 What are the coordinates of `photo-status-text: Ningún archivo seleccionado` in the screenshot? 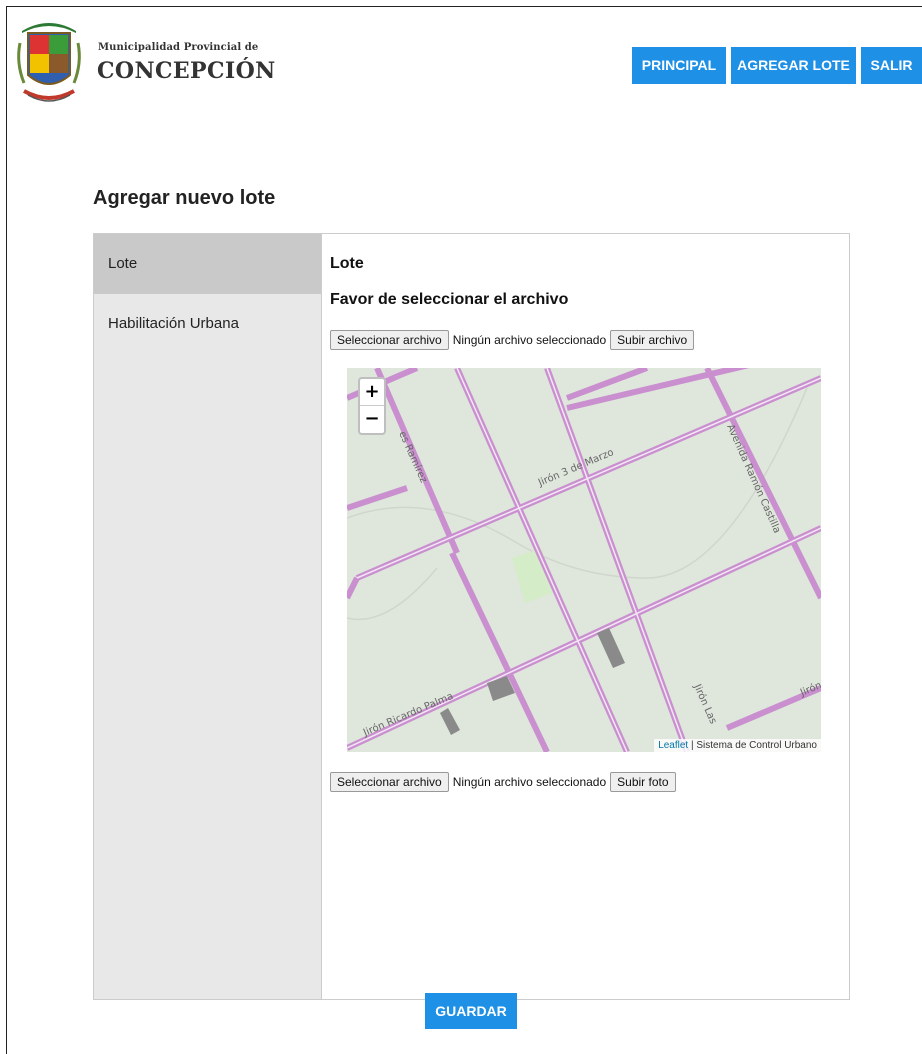 It's located at (529, 782).